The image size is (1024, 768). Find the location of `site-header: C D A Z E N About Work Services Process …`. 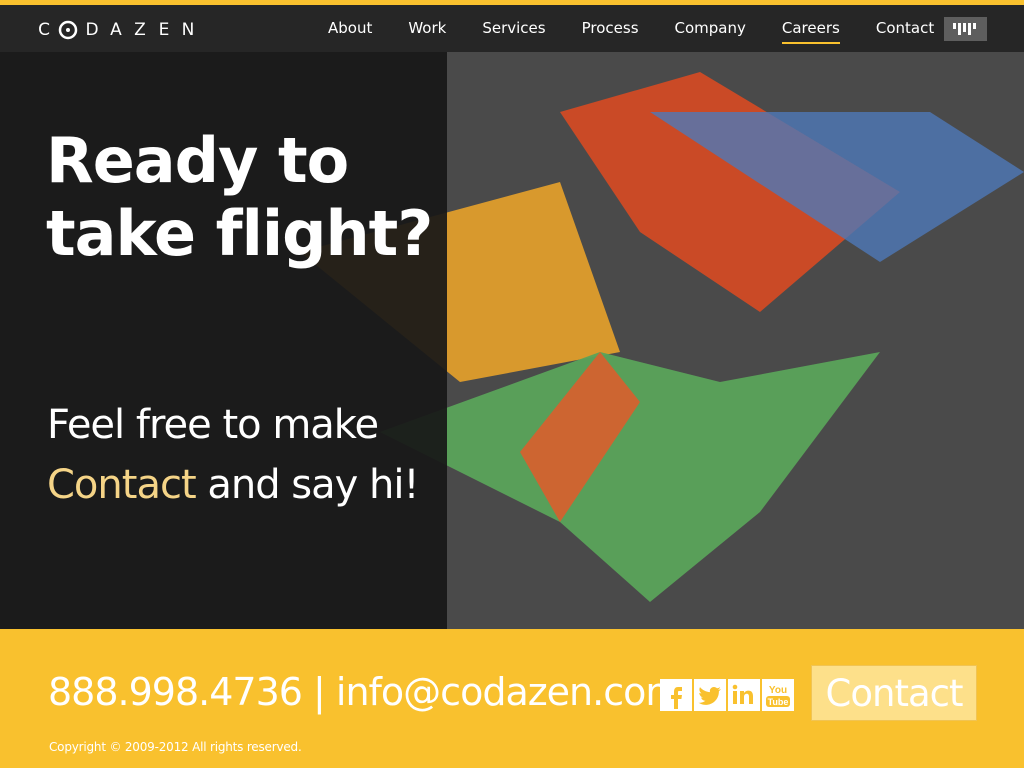

site-header: C D A Z E N About Work Services Process … is located at coordinates (512, 28).